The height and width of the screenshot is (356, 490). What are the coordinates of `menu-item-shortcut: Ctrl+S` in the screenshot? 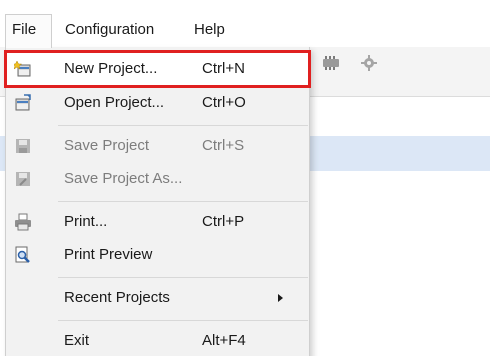 It's located at (223, 145).